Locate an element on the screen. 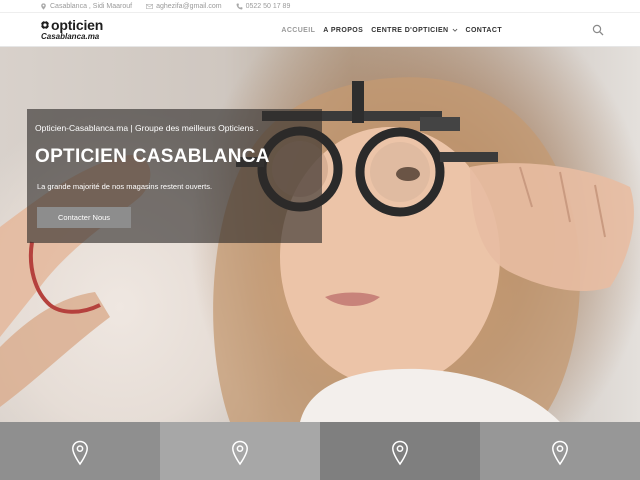 This screenshot has width=640, height=480. nav-a-propos: A PROPOS is located at coordinates (343, 30).